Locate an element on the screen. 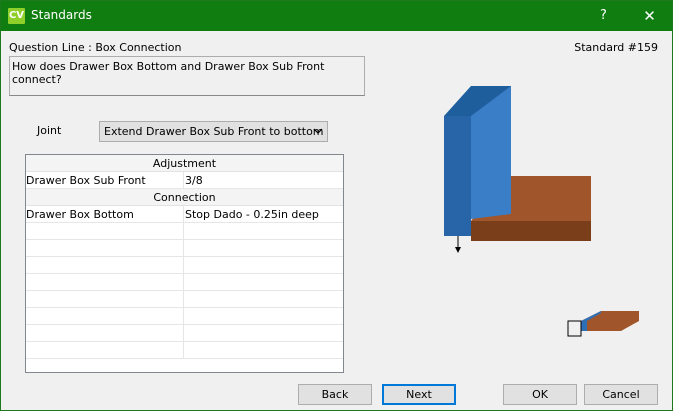  close-button: ✕ is located at coordinates (649, 16).